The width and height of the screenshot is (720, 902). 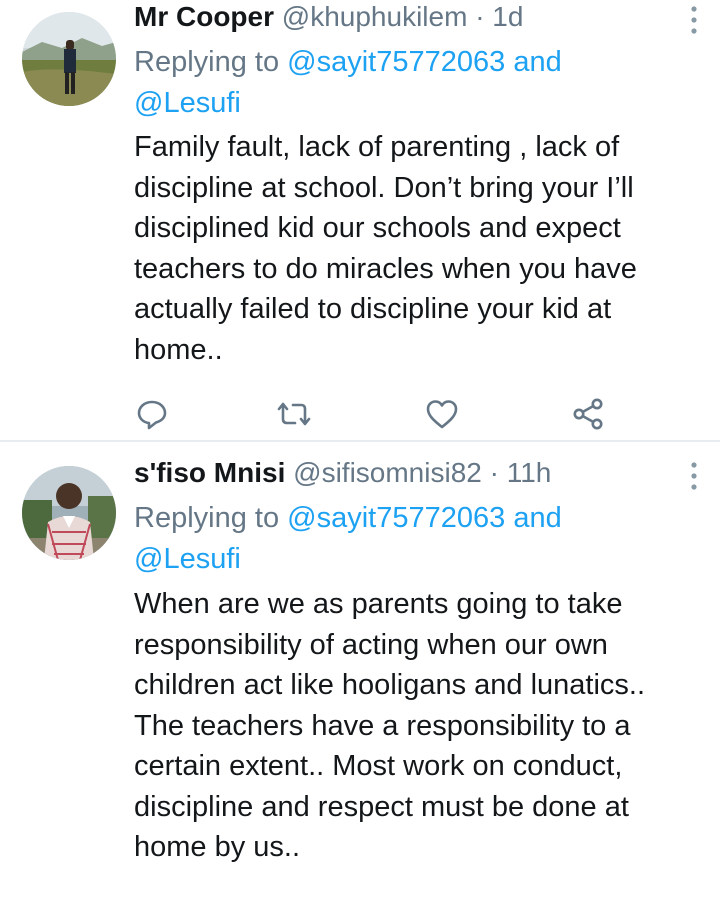 What do you see at coordinates (588, 414) in the screenshot?
I see `share-icon` at bounding box center [588, 414].